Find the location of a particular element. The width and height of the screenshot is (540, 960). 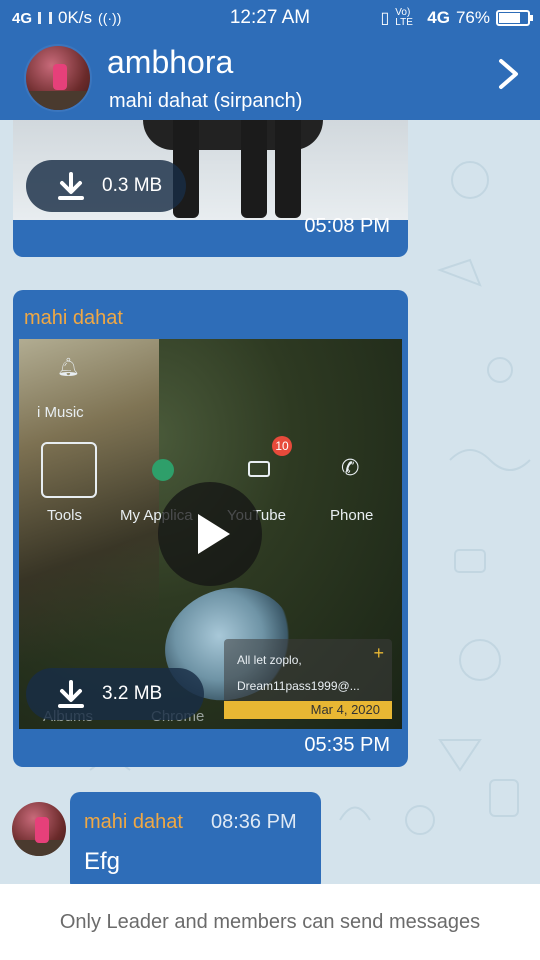

message-bubble-image: 0.3 MB 05:08 PM is located at coordinates (210, 188).